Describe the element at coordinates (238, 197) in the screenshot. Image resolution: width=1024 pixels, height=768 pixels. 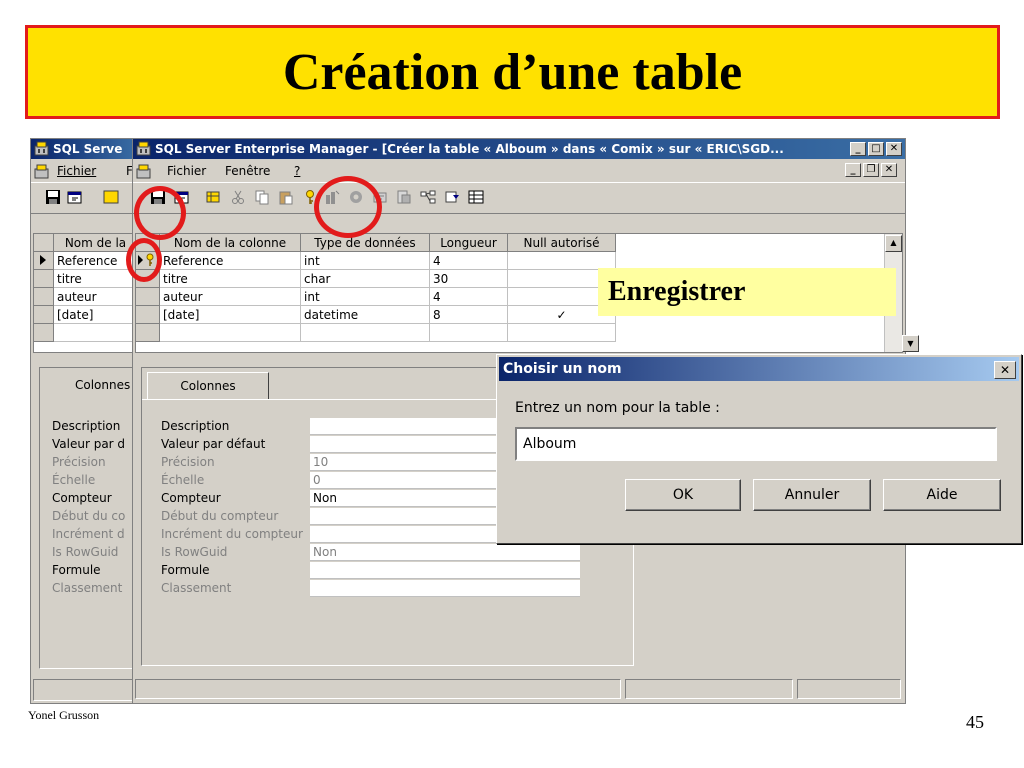
I see `cut-icon` at that location.